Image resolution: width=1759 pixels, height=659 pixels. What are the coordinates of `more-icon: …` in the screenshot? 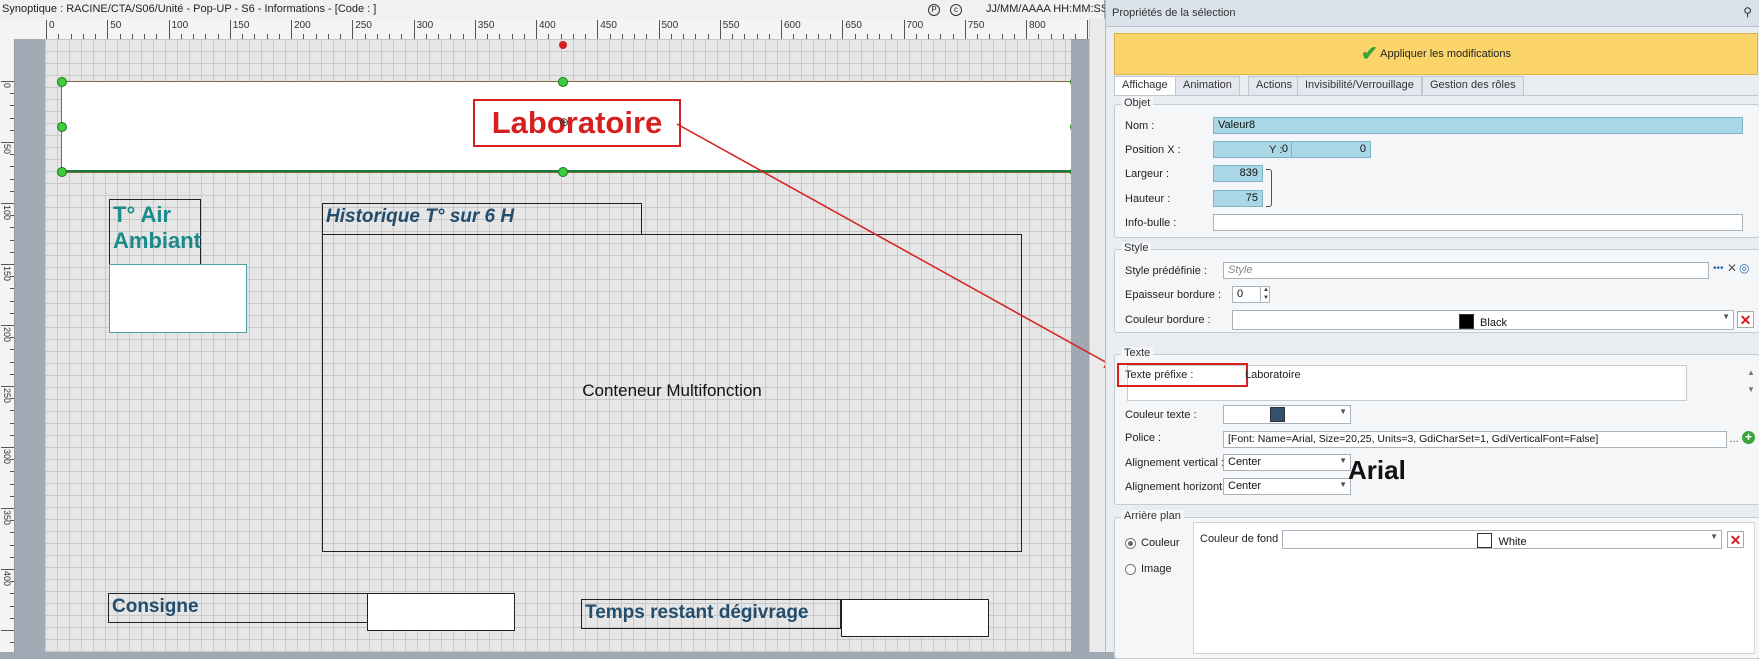 It's located at (1734, 439).